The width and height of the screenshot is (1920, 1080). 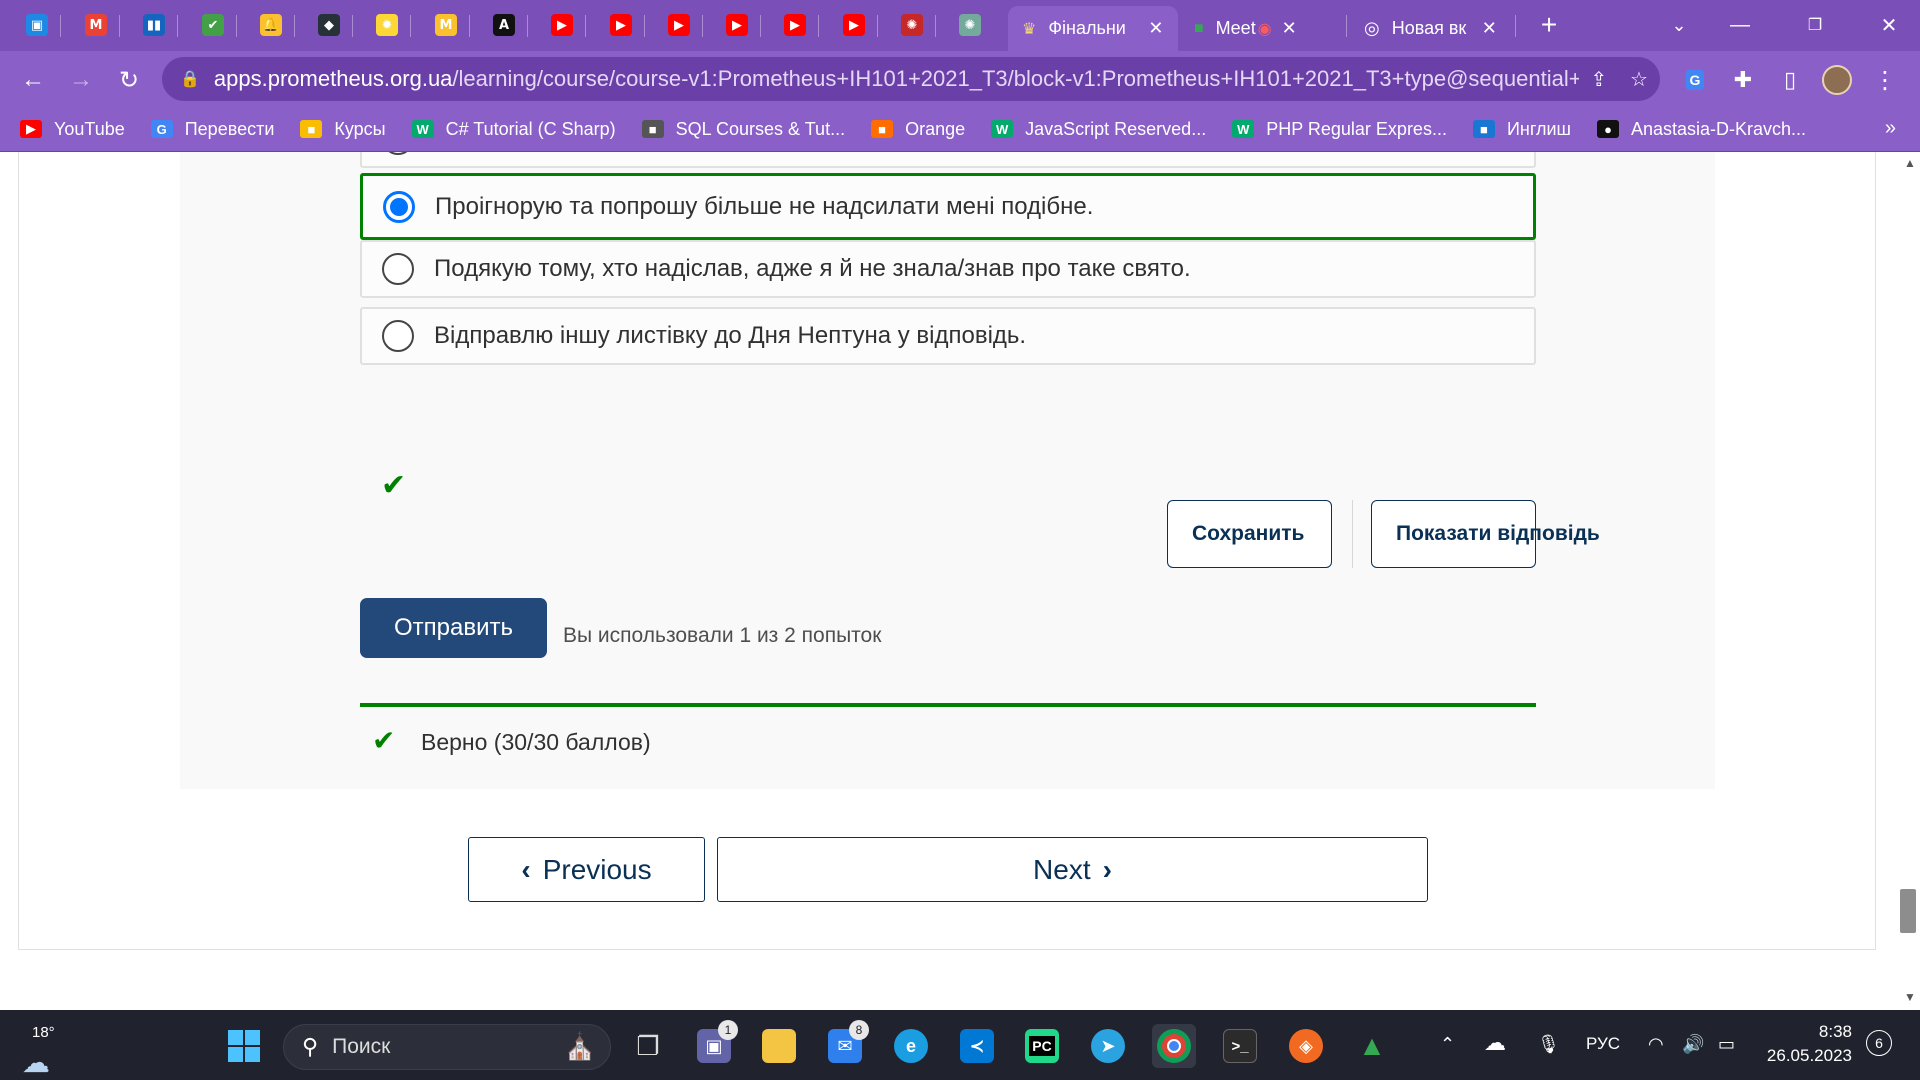 I want to click on teams-chat-button: ▣ 1, so click(x=715, y=1044).